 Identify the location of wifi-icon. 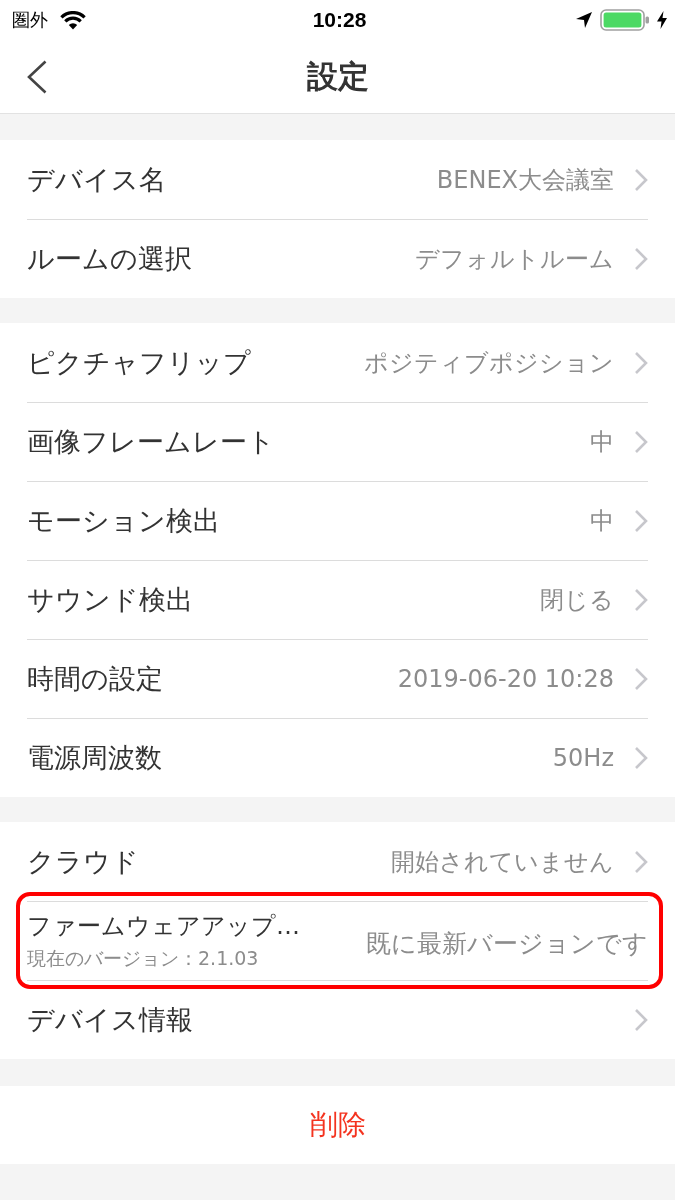
(73, 20).